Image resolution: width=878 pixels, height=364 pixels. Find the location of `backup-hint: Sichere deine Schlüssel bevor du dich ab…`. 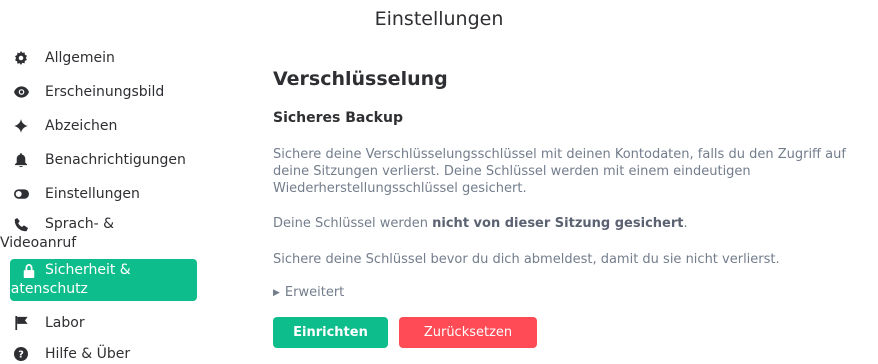

backup-hint: Sichere deine Schlüssel bevor du dich ab… is located at coordinates (526, 259).